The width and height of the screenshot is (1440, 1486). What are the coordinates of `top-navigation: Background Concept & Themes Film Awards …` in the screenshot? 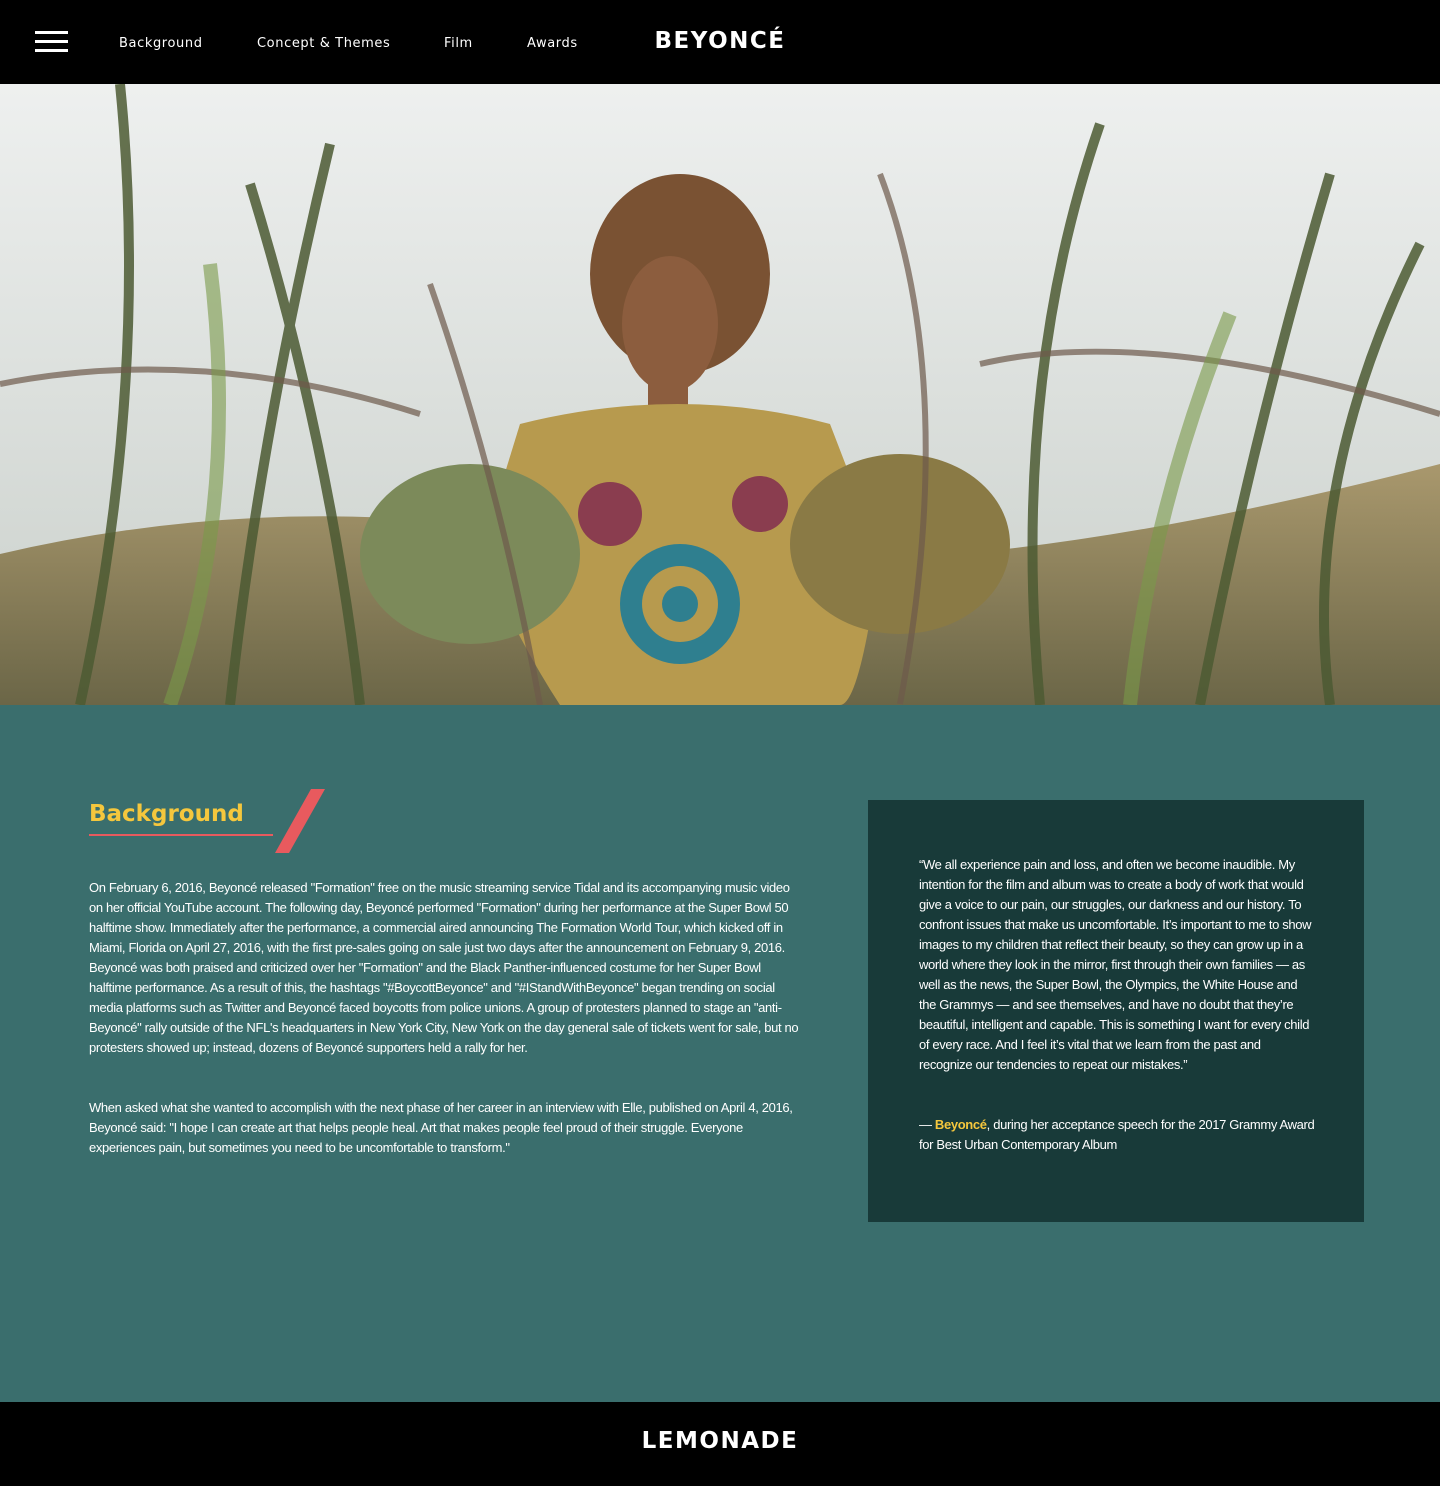 It's located at (720, 42).